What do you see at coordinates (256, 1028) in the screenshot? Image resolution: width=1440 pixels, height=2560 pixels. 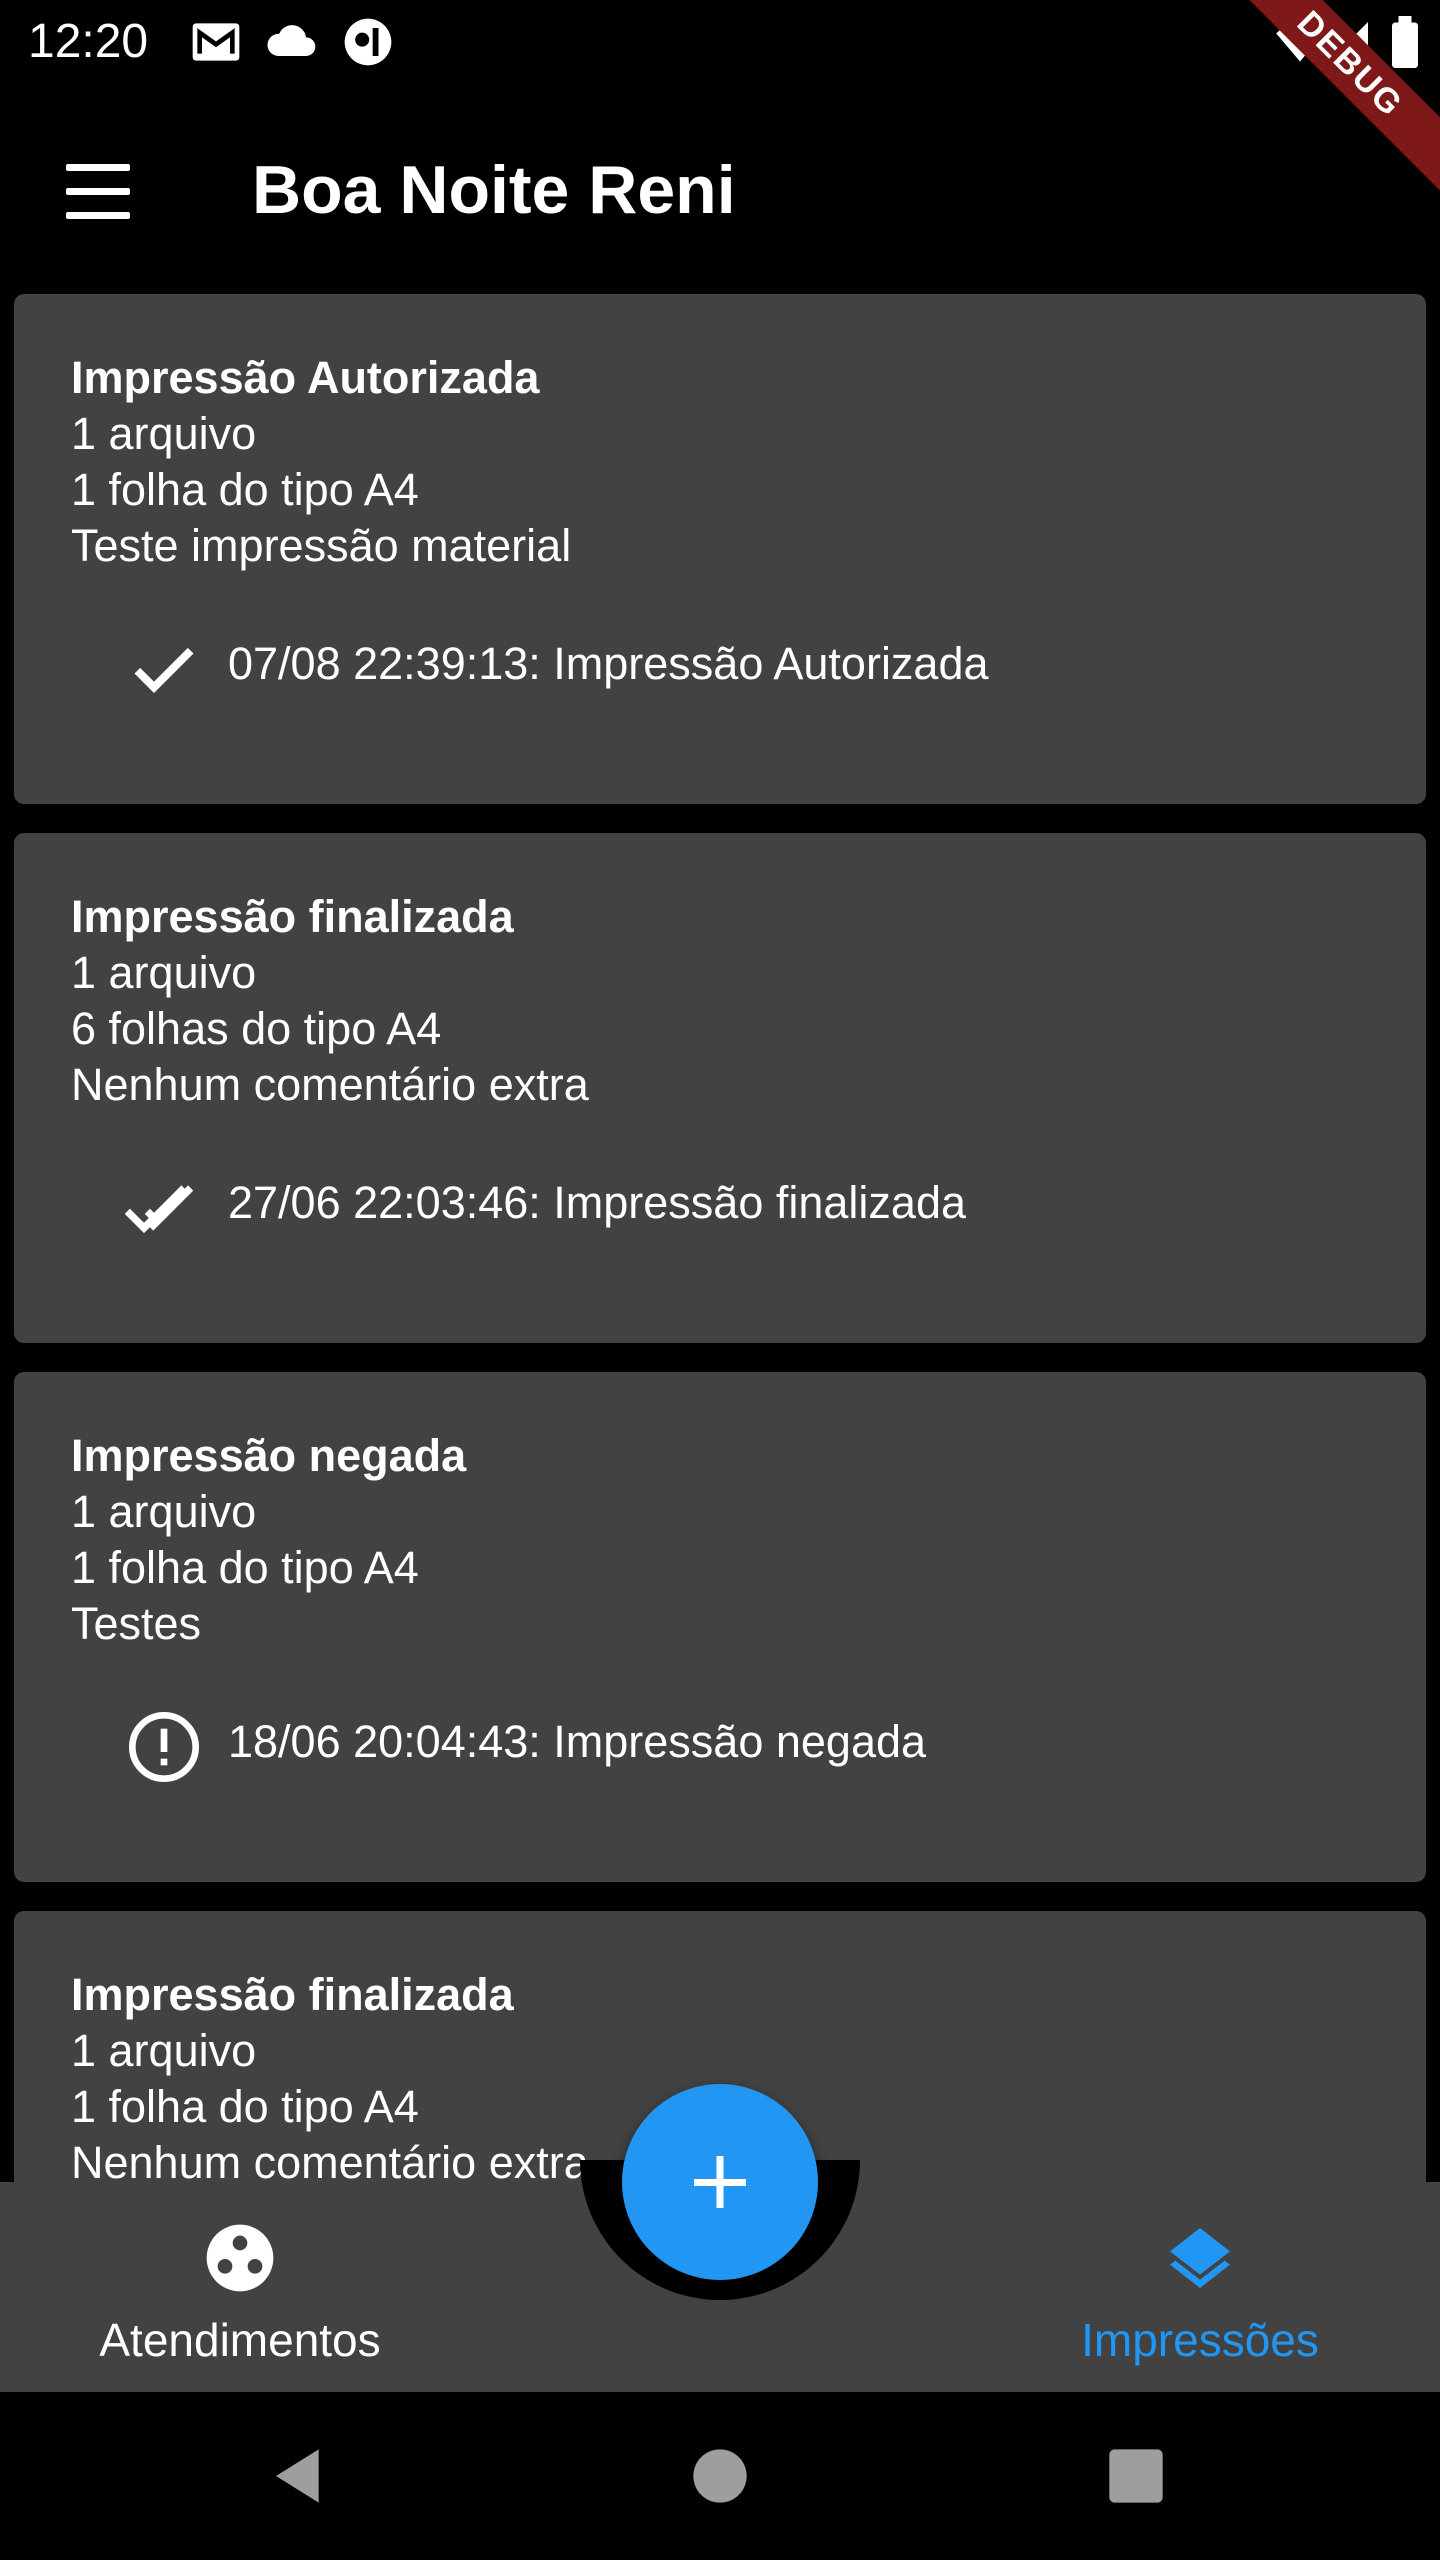 I see `card-sheets: 6 folhas do tipo A4` at bounding box center [256, 1028].